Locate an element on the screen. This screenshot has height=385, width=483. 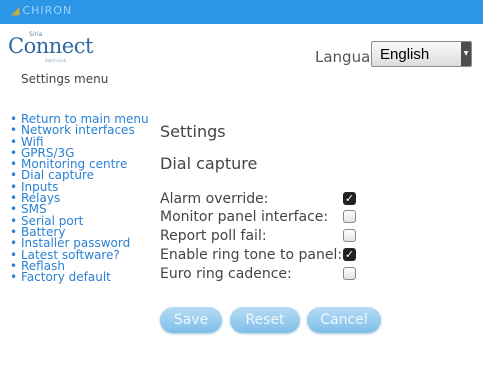
logo-main-text: Connect is located at coordinates (50, 46).